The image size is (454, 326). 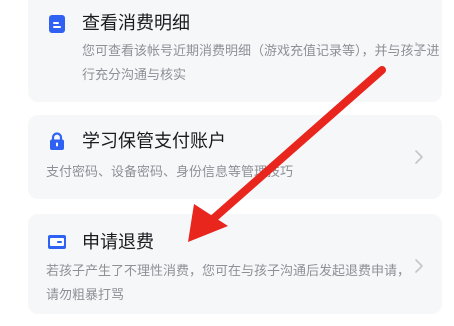 What do you see at coordinates (57, 141) in the screenshot?
I see `lock-icon` at bounding box center [57, 141].